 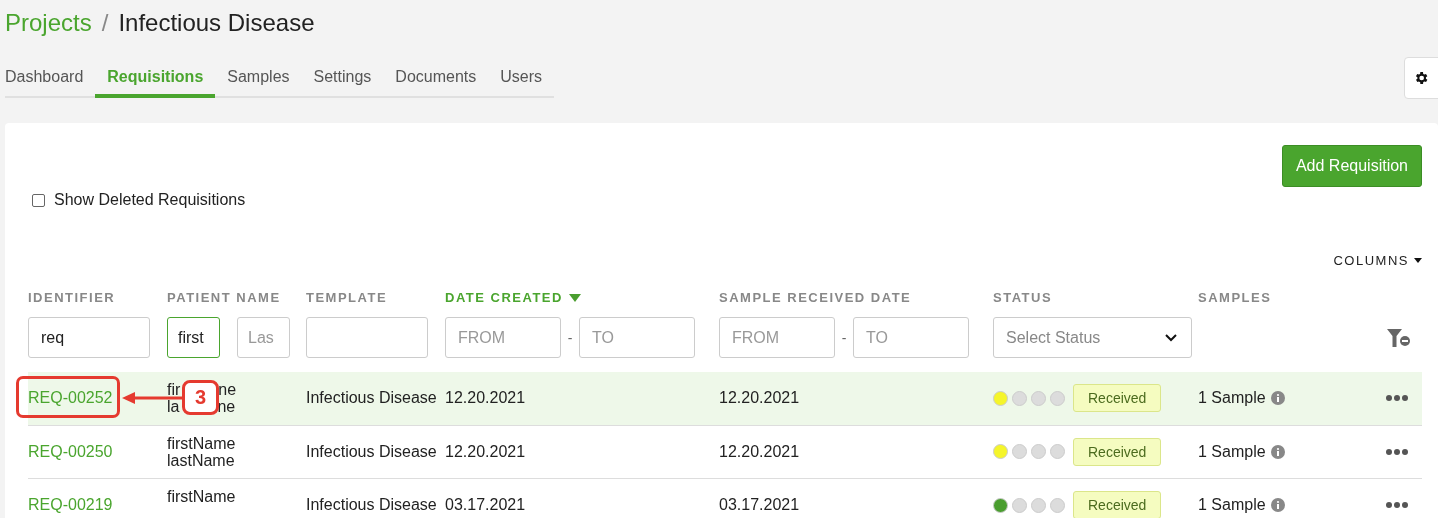 I want to click on column-header: SAMPLES, so click(x=1285, y=297).